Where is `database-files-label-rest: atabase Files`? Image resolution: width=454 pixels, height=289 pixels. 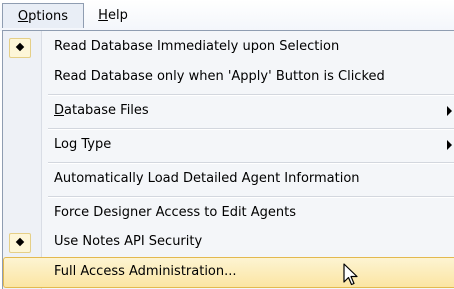 database-files-label-rest: atabase Files is located at coordinates (106, 110).